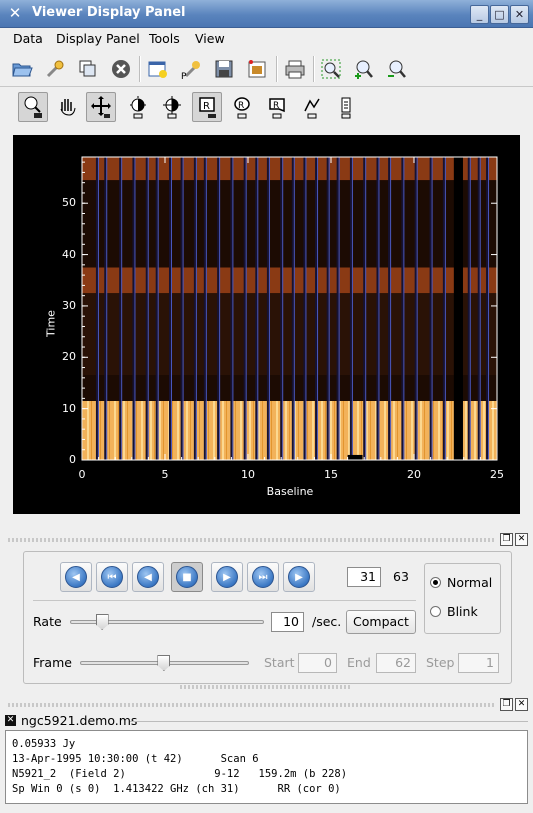 Image resolution: width=533 pixels, height=813 pixels. What do you see at coordinates (266, 38) in the screenshot?
I see `menu-bar: Data Display Panel Tools View` at bounding box center [266, 38].